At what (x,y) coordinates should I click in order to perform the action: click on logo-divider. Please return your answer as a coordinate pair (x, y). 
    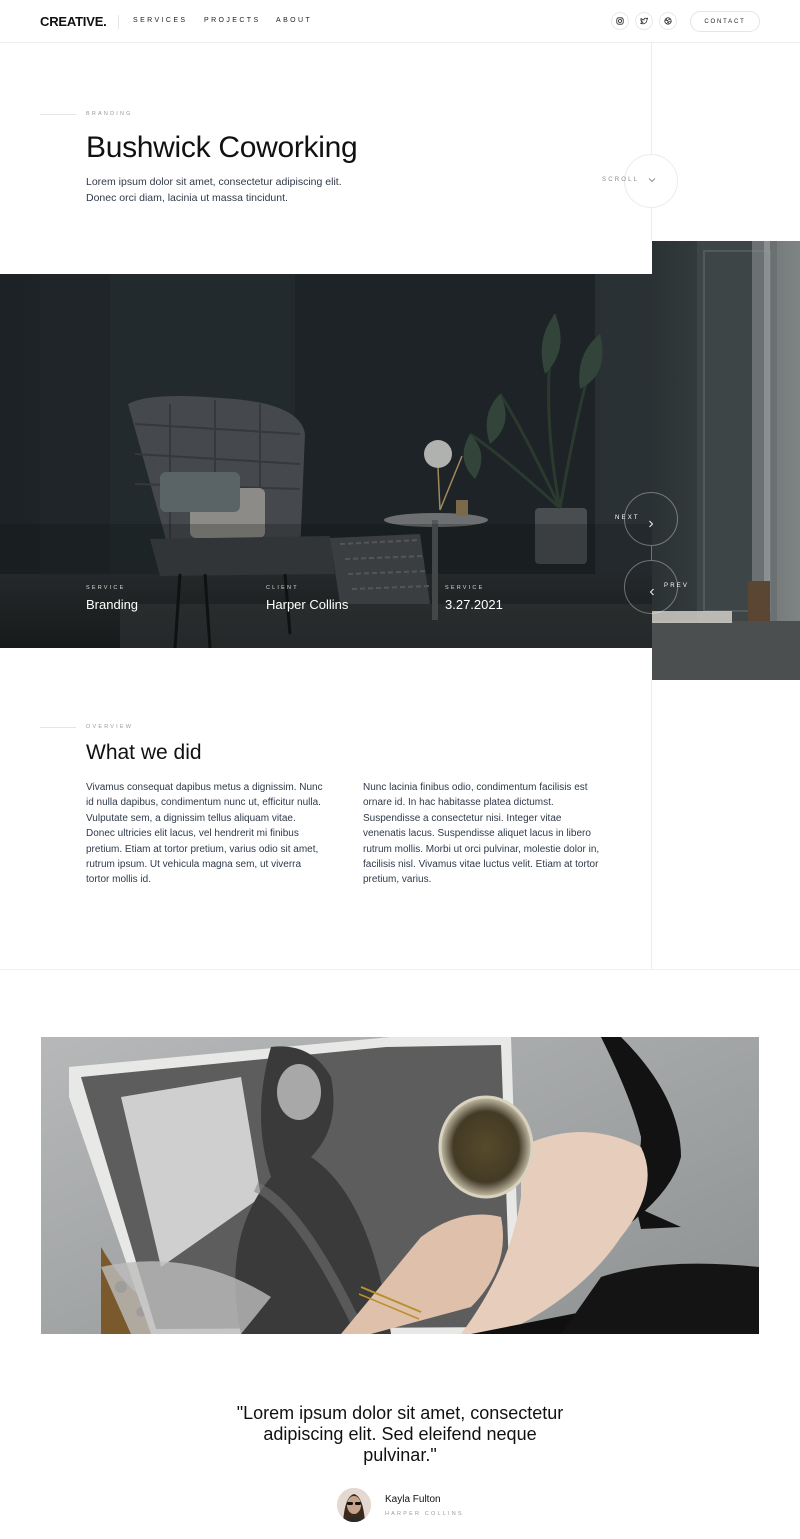
    Looking at the image, I should click on (118, 22).